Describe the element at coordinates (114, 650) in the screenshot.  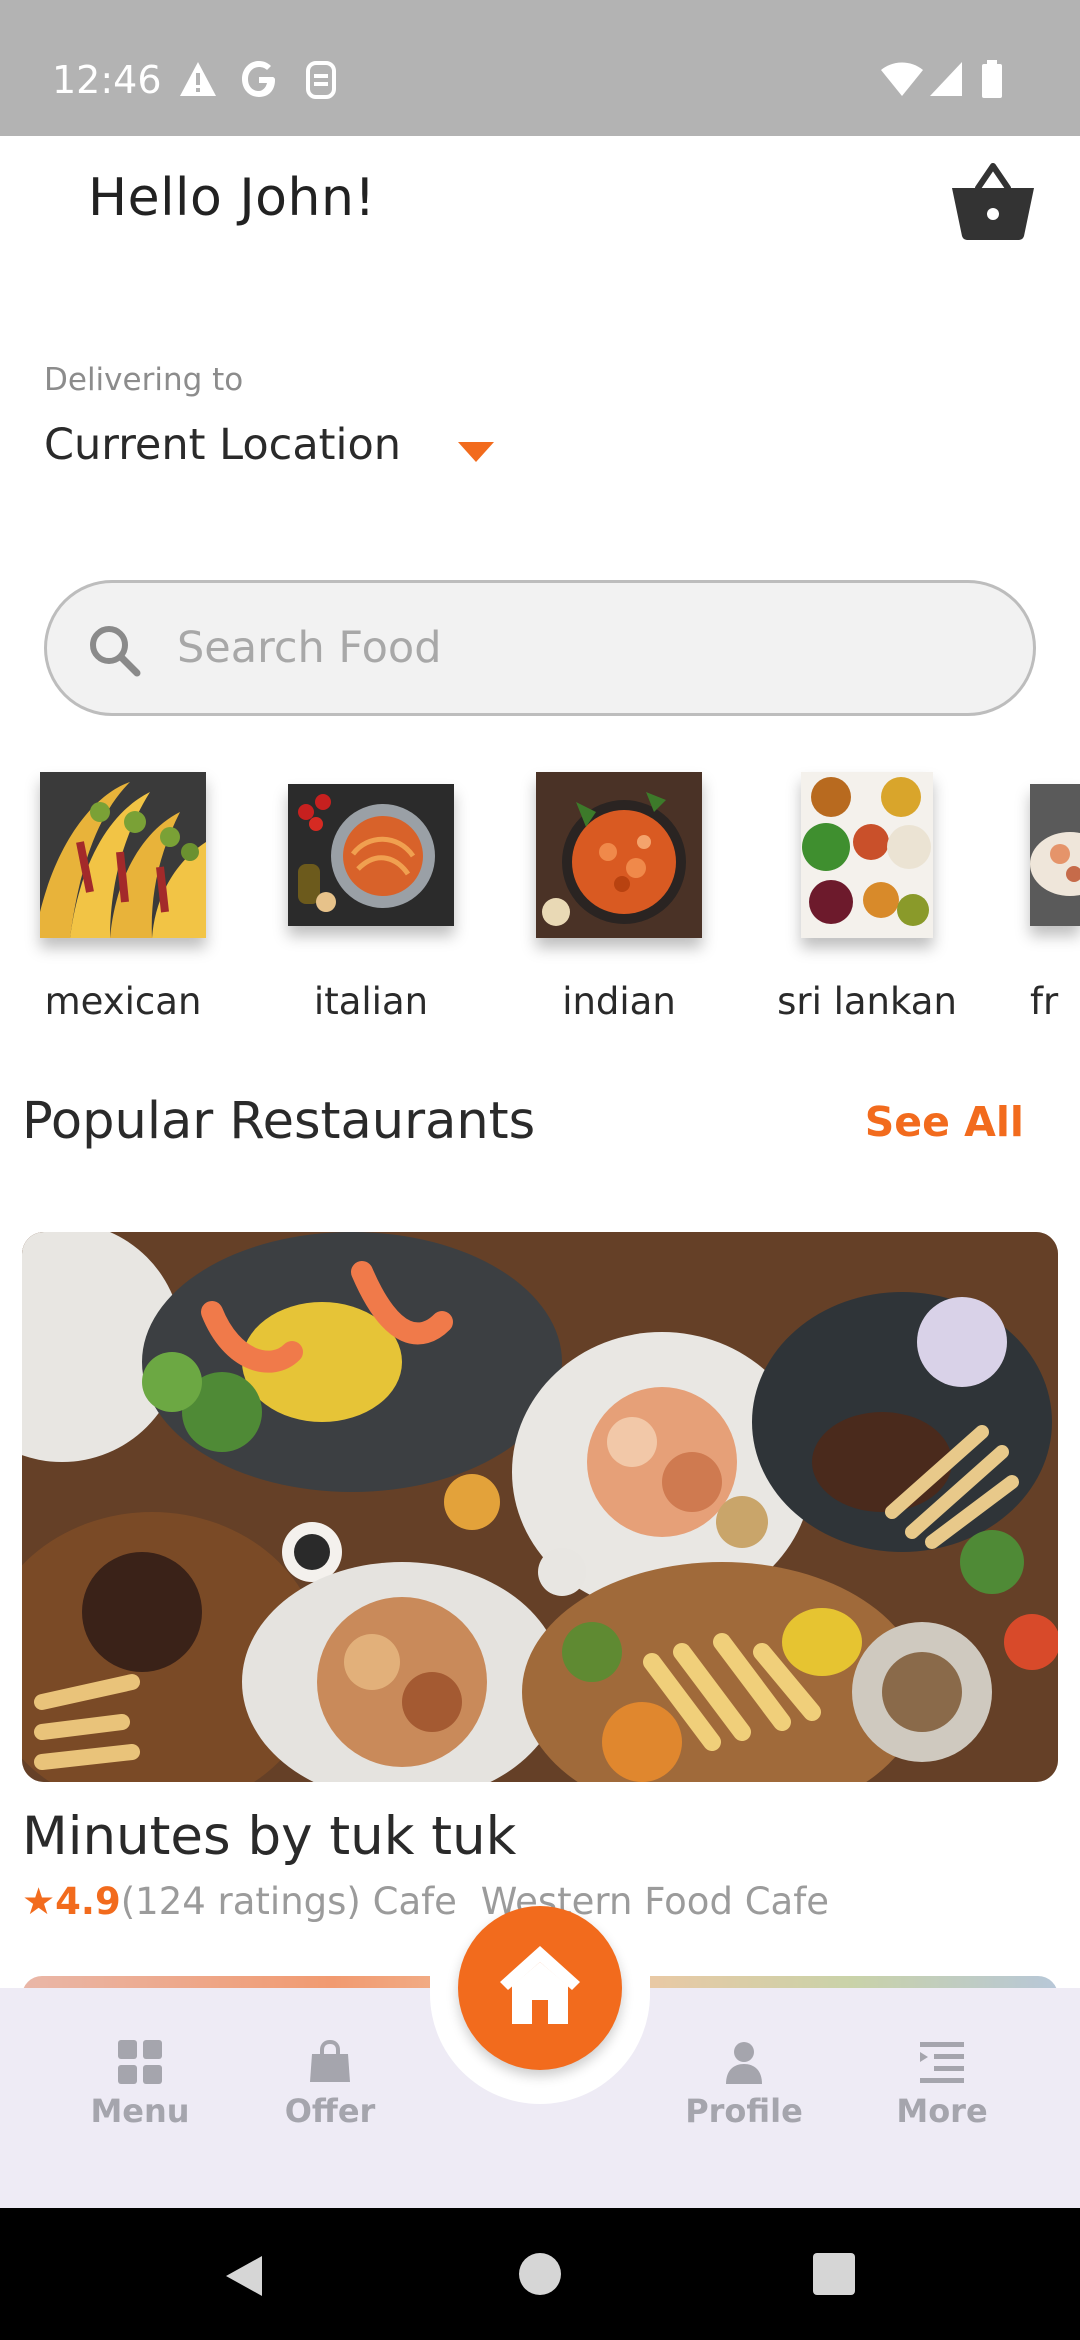
I see `search-icon` at that location.